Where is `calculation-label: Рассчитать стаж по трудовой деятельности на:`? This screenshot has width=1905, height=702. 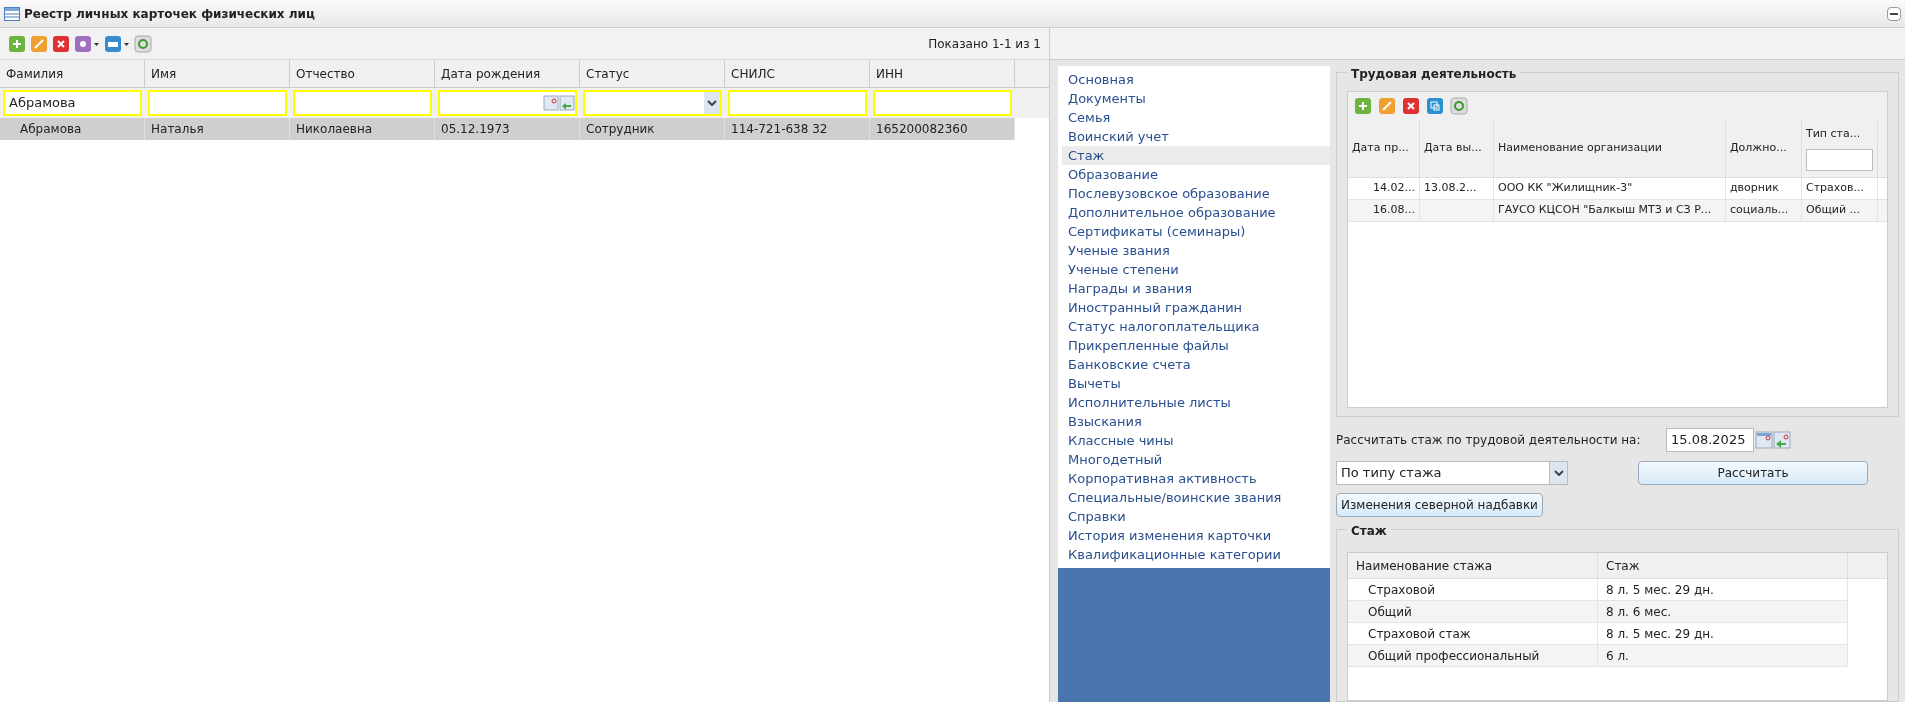
calculation-label: Рассчитать стаж по трудовой деятельности на: is located at coordinates (1489, 440).